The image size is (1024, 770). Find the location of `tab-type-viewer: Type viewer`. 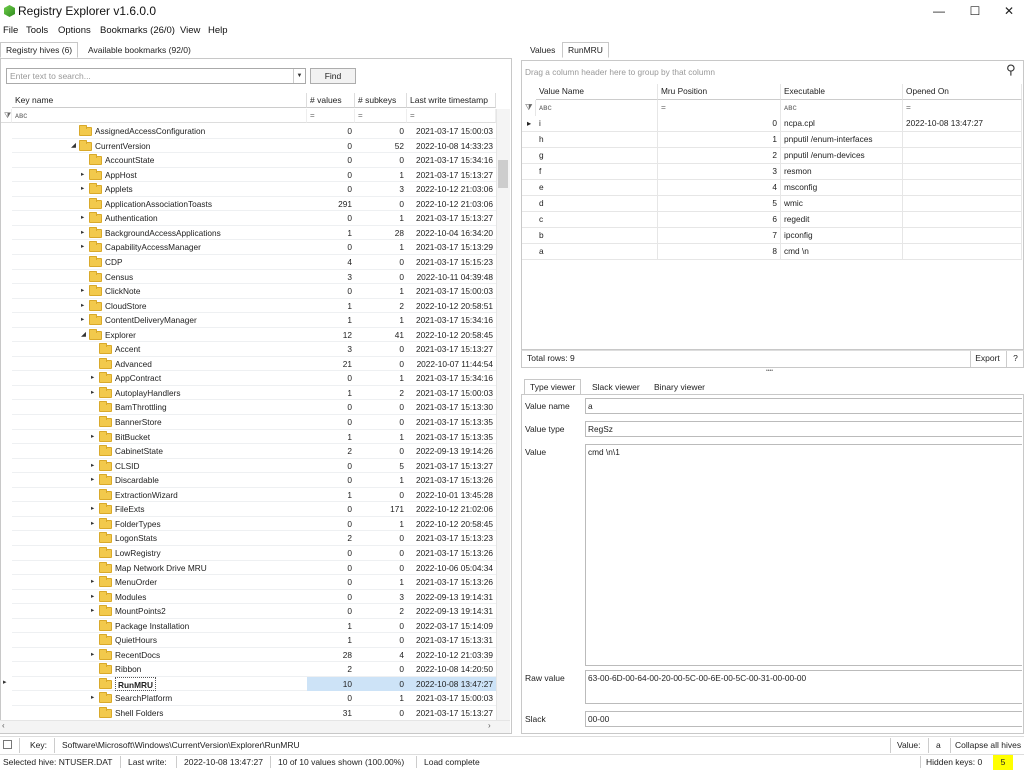

tab-type-viewer: Type viewer is located at coordinates (553, 387).